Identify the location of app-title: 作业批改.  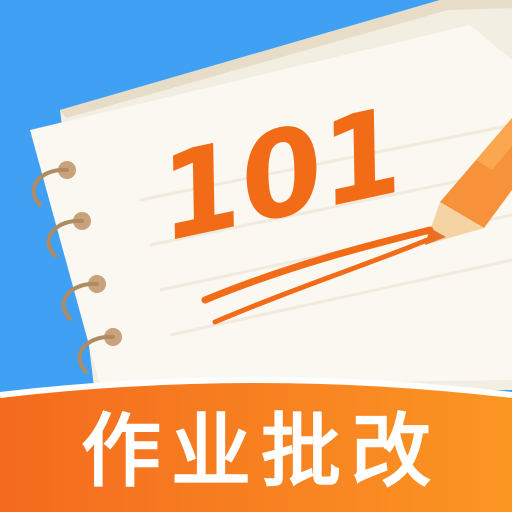
(261, 451).